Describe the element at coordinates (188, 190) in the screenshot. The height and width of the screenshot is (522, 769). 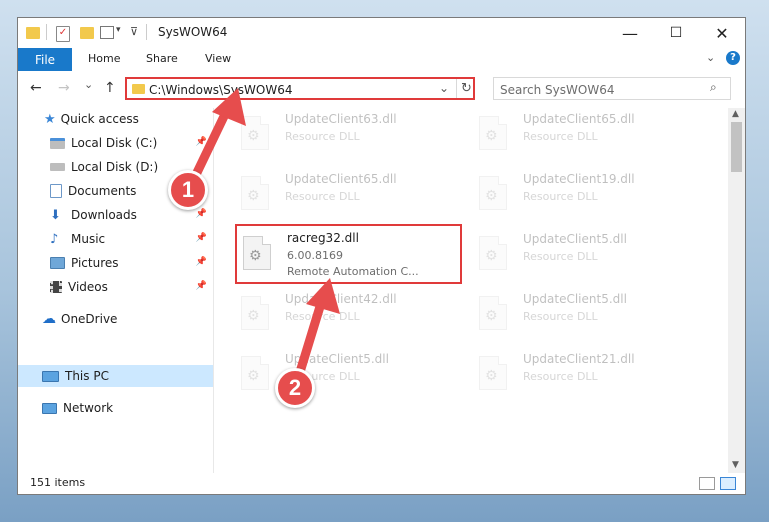
I see `step-badge-1: 1` at that location.